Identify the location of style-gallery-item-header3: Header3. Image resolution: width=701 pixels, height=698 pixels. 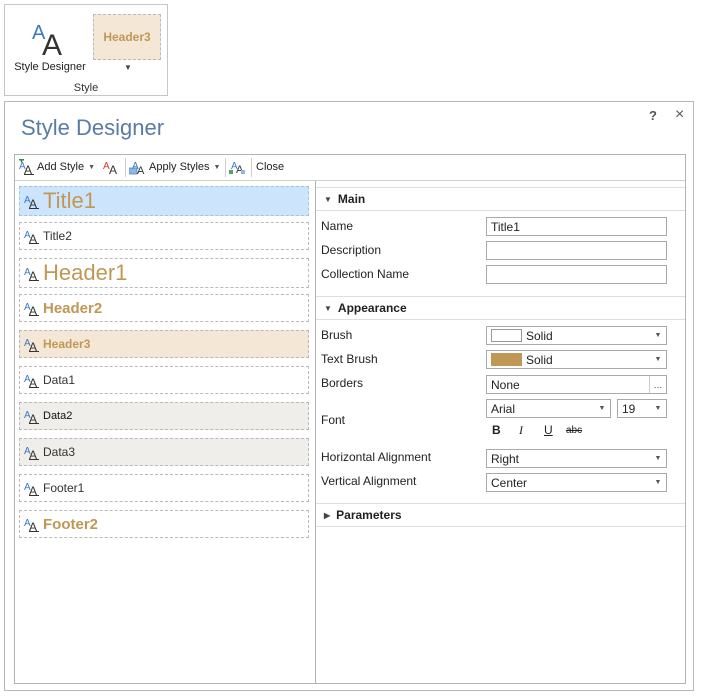
(127, 37).